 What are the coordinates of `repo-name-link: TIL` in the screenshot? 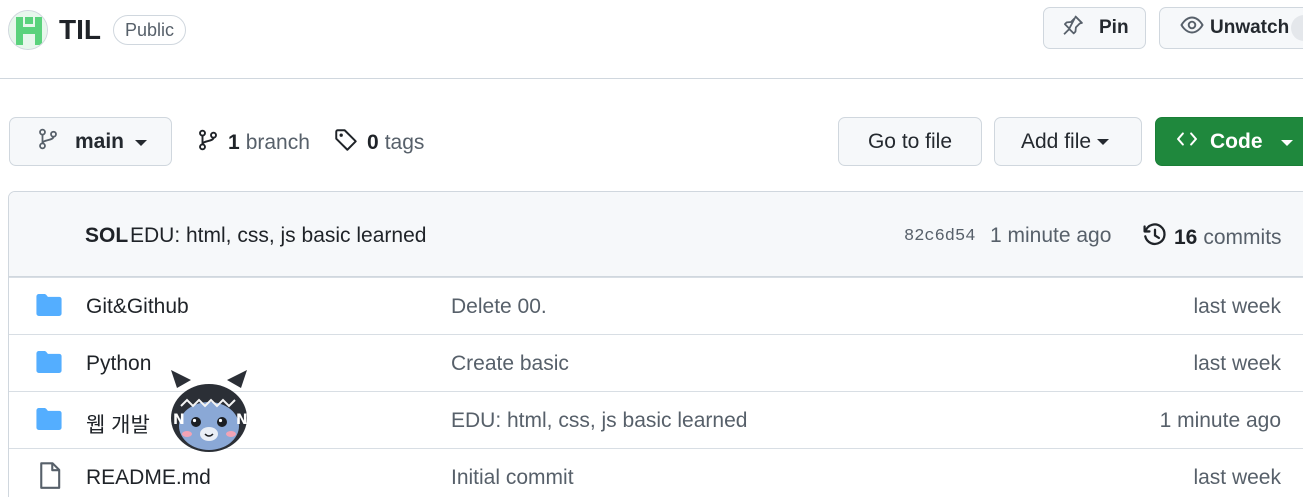 It's located at (80, 30).